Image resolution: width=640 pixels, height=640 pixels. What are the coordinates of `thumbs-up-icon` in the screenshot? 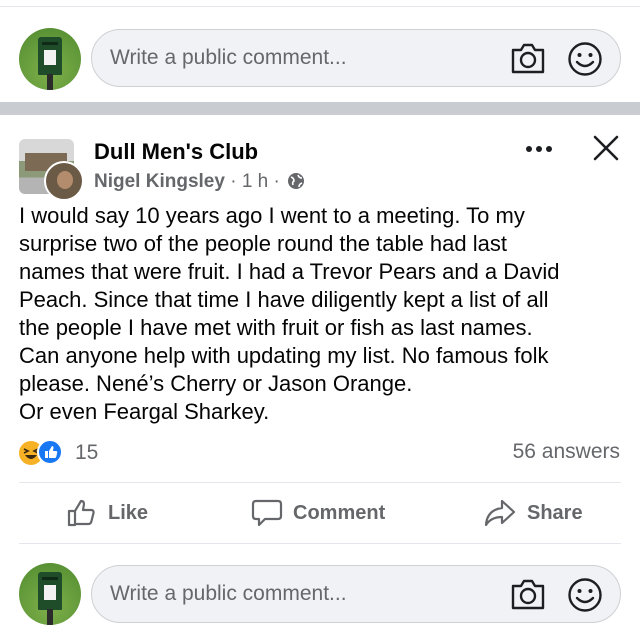 It's located at (81, 513).